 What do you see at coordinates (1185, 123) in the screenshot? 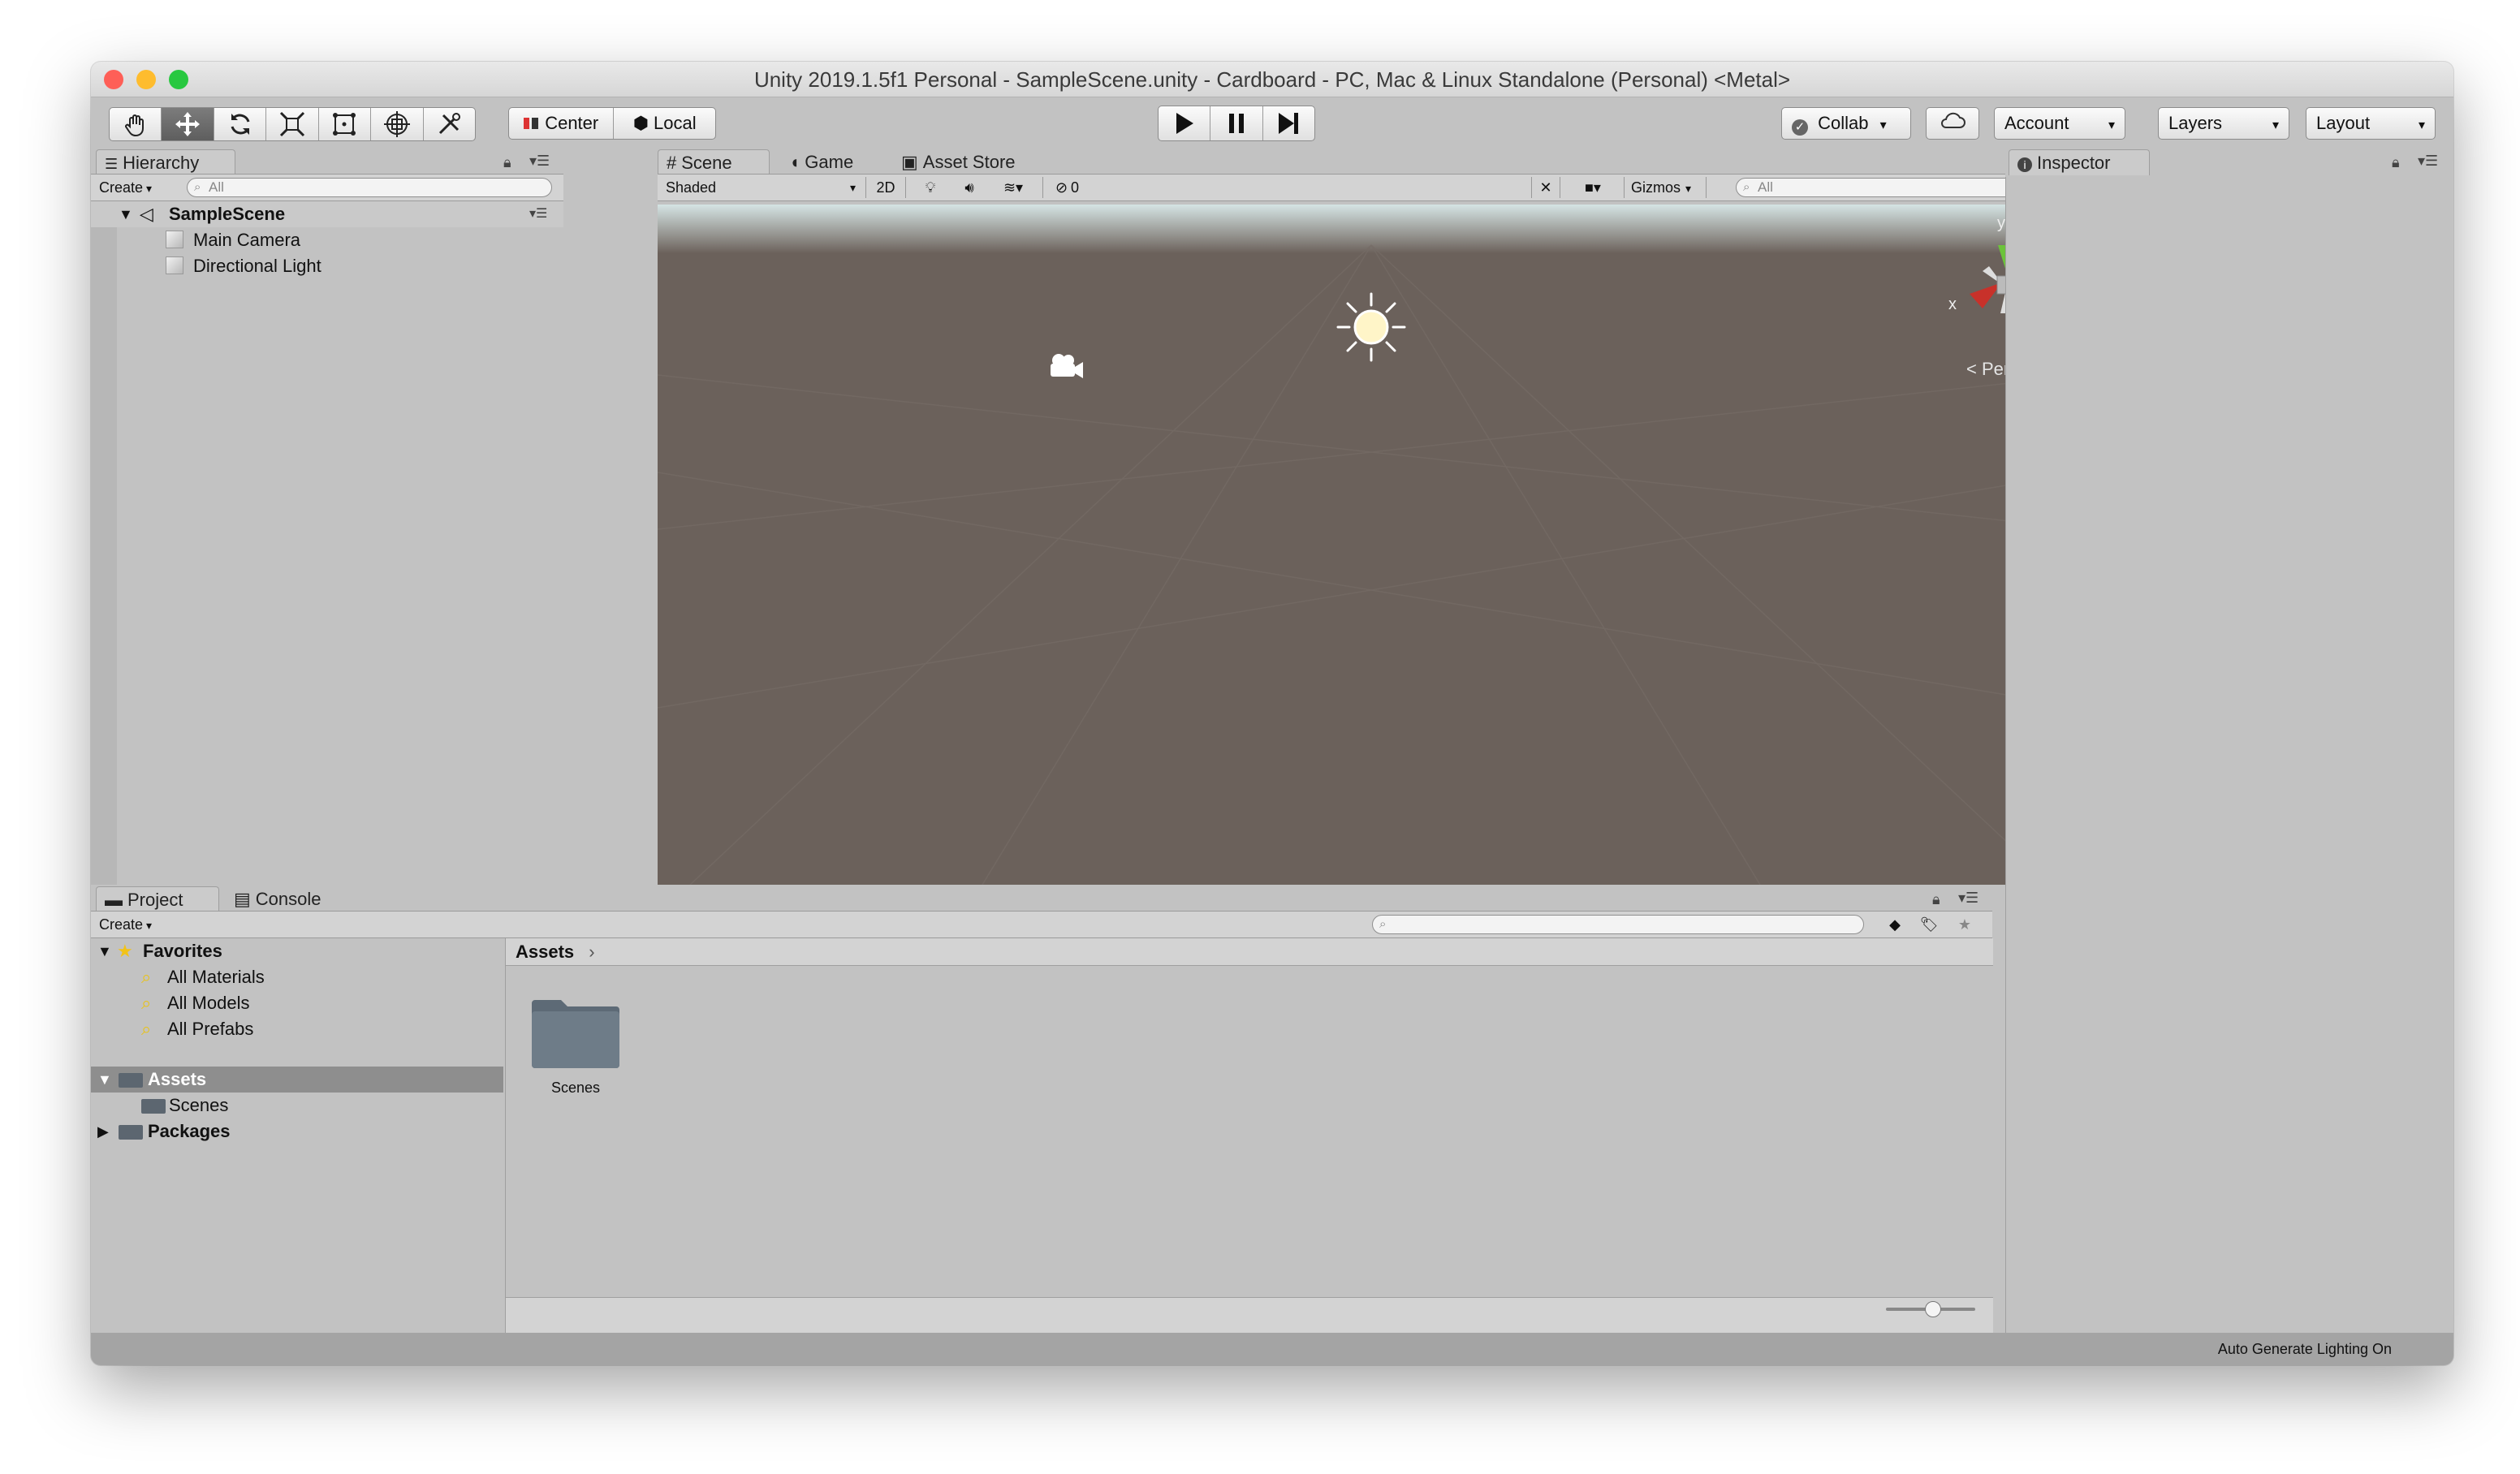
I see `play-button` at bounding box center [1185, 123].